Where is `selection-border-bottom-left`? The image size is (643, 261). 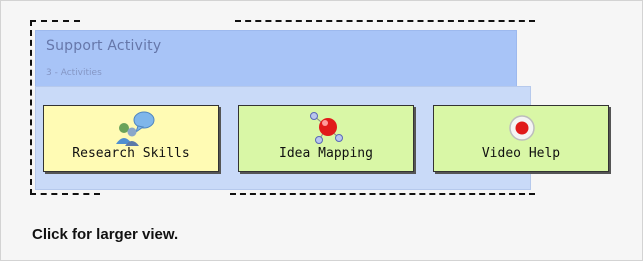 selection-border-bottom-left is located at coordinates (65, 194).